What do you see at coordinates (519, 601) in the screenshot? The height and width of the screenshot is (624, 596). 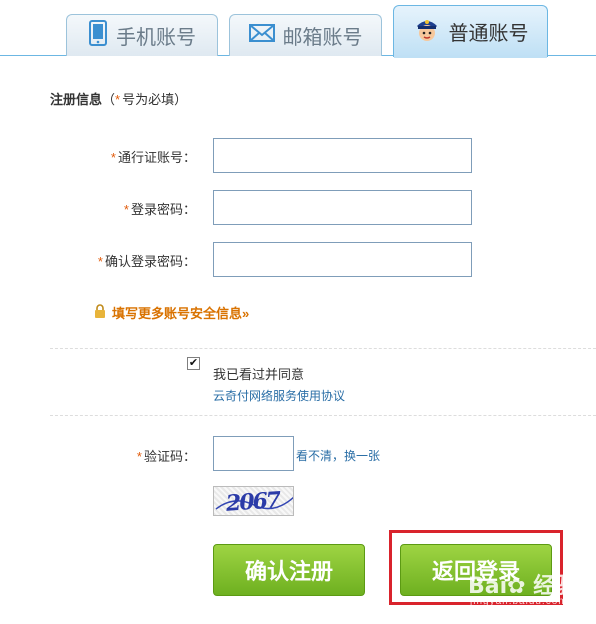 I see `watermark-url: jingyan.baidu.com` at bounding box center [519, 601].